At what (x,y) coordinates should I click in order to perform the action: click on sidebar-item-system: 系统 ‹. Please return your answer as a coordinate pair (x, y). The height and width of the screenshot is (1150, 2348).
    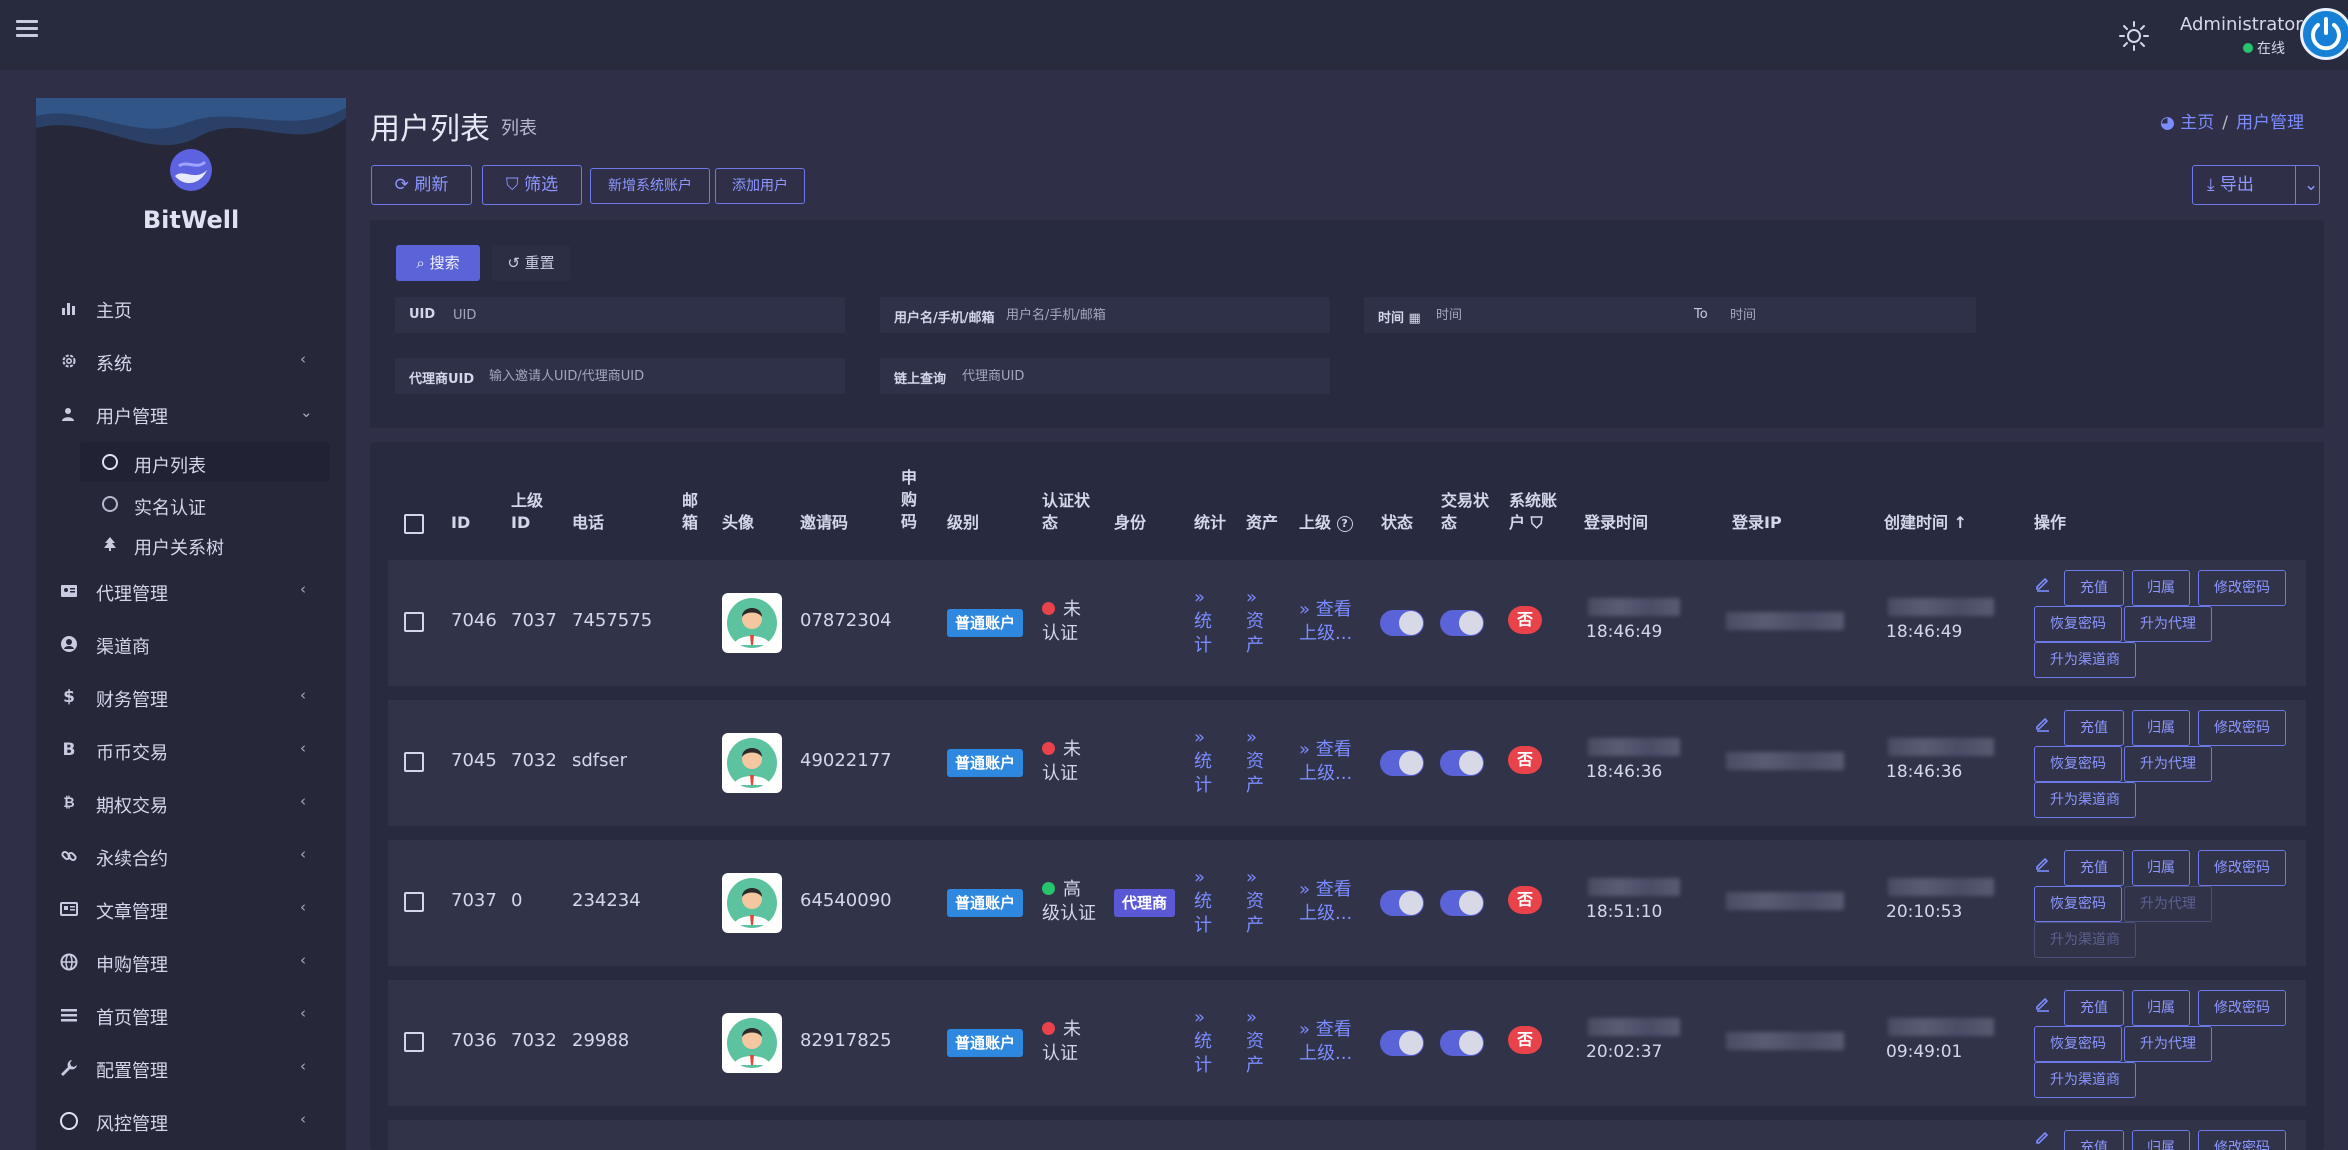
    Looking at the image, I should click on (191, 360).